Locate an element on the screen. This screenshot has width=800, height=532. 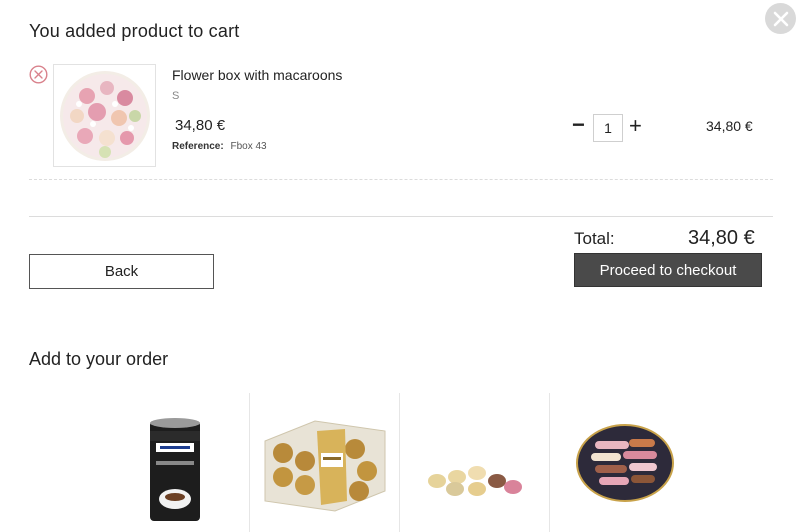
macarons-image is located at coordinates (474, 481).